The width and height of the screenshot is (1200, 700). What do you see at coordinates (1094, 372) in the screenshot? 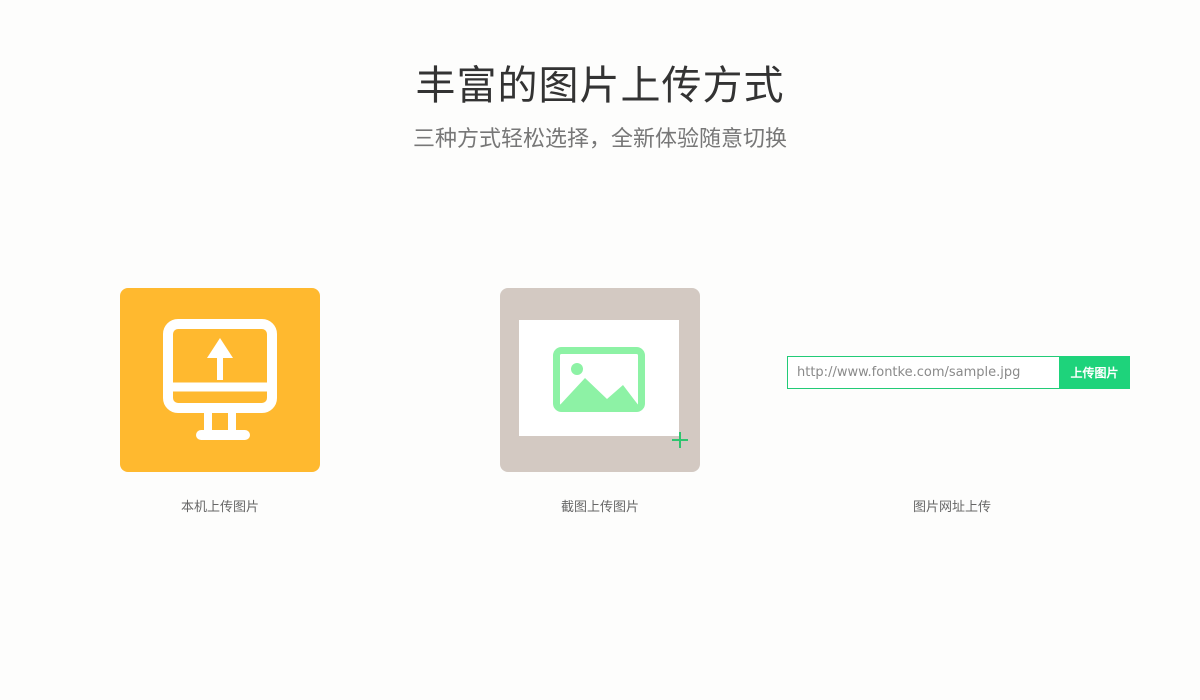
I see `upload-image-button: 上传图片` at bounding box center [1094, 372].